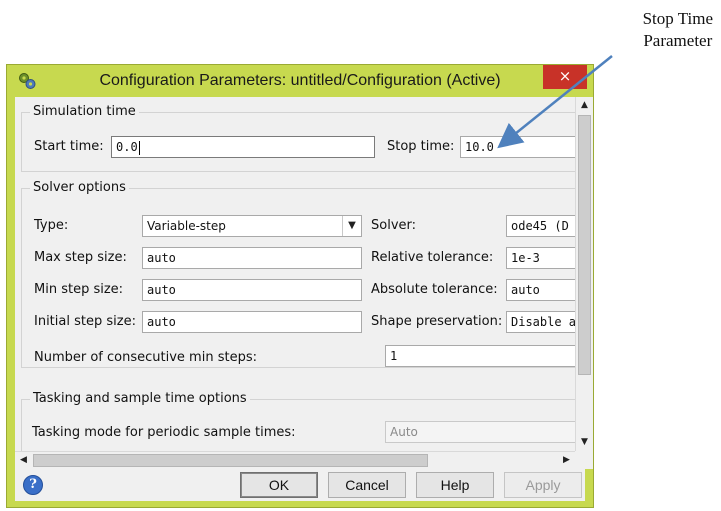 The image size is (721, 511). What do you see at coordinates (565, 77) in the screenshot?
I see `close-button: ×` at bounding box center [565, 77].